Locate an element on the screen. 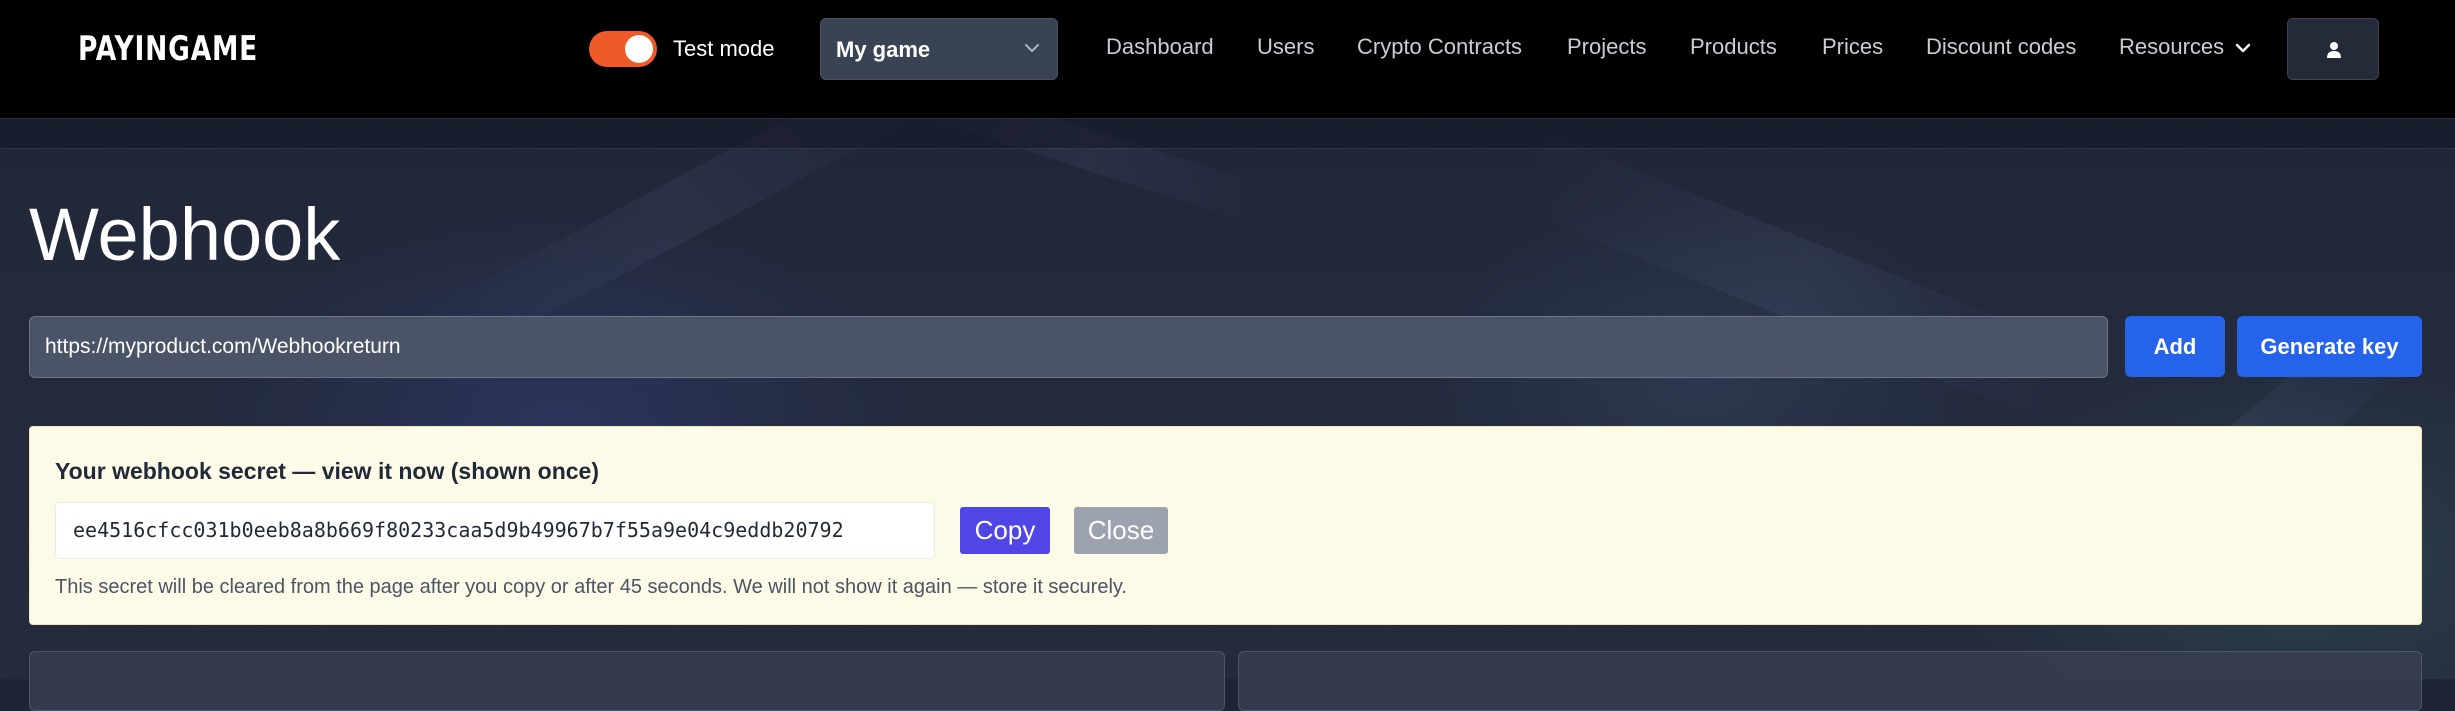 Image resolution: width=2455 pixels, height=711 pixels. add-button: Add is located at coordinates (2175, 346).